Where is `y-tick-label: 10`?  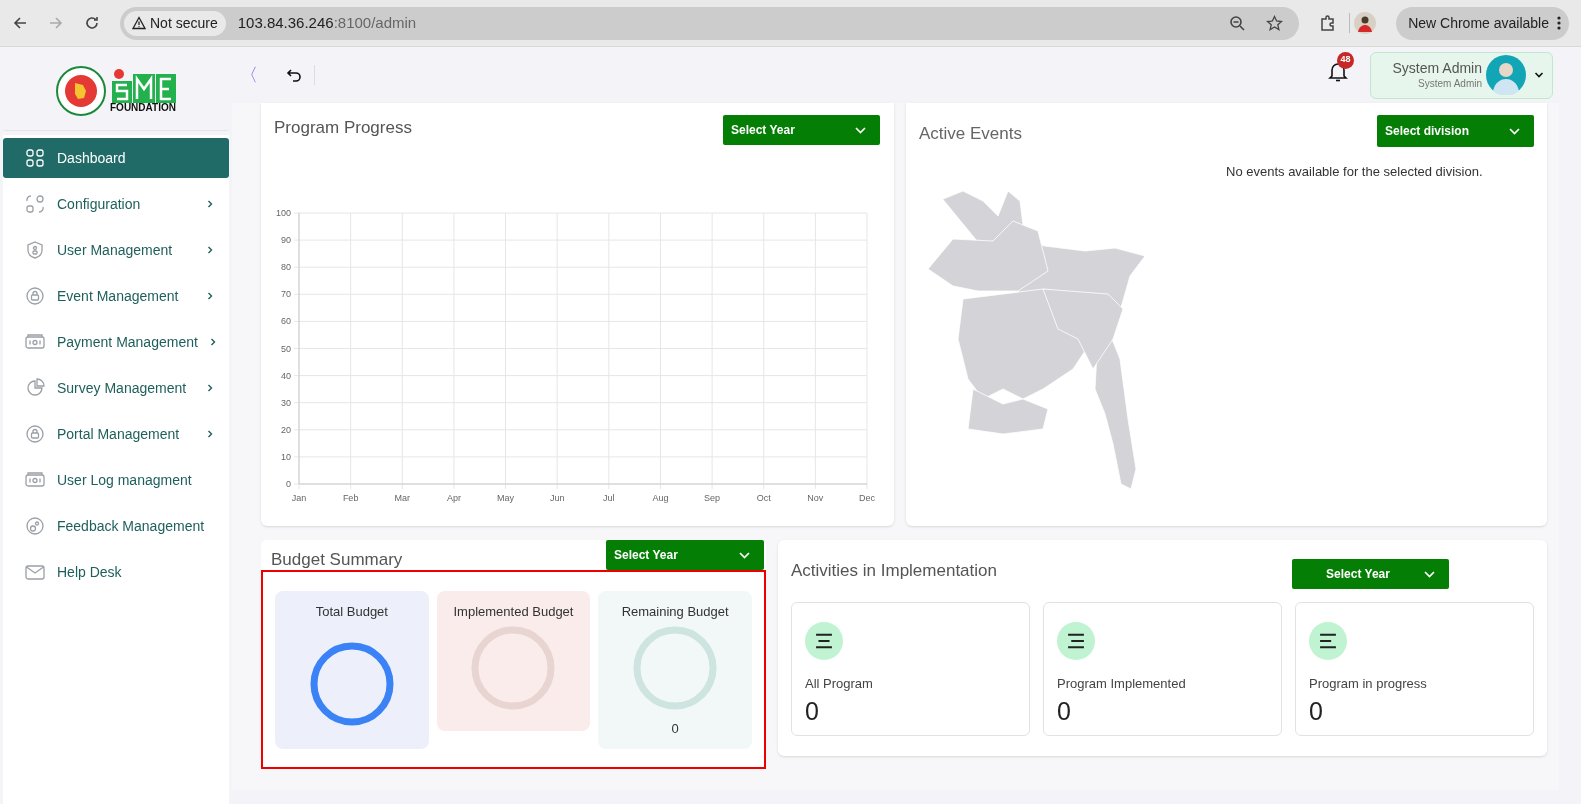
y-tick-label: 10 is located at coordinates (286, 456).